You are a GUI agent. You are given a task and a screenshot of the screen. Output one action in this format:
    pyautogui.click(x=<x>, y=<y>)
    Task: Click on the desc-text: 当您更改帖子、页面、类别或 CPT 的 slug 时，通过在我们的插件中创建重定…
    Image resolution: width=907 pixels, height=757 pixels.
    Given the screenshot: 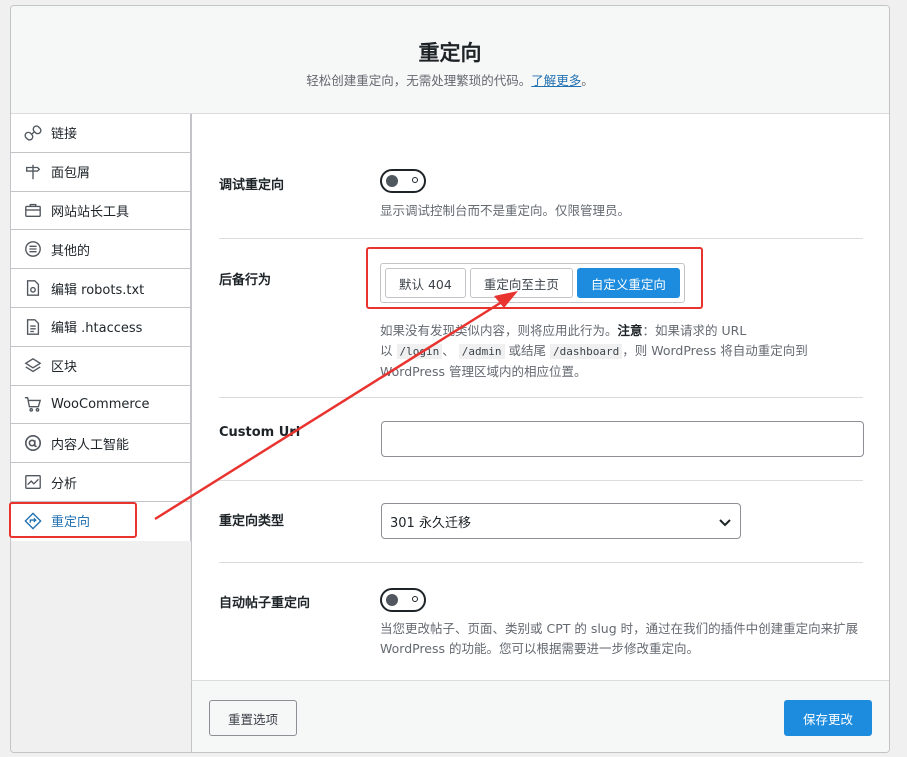 What is the action you would take?
    pyautogui.click(x=619, y=628)
    